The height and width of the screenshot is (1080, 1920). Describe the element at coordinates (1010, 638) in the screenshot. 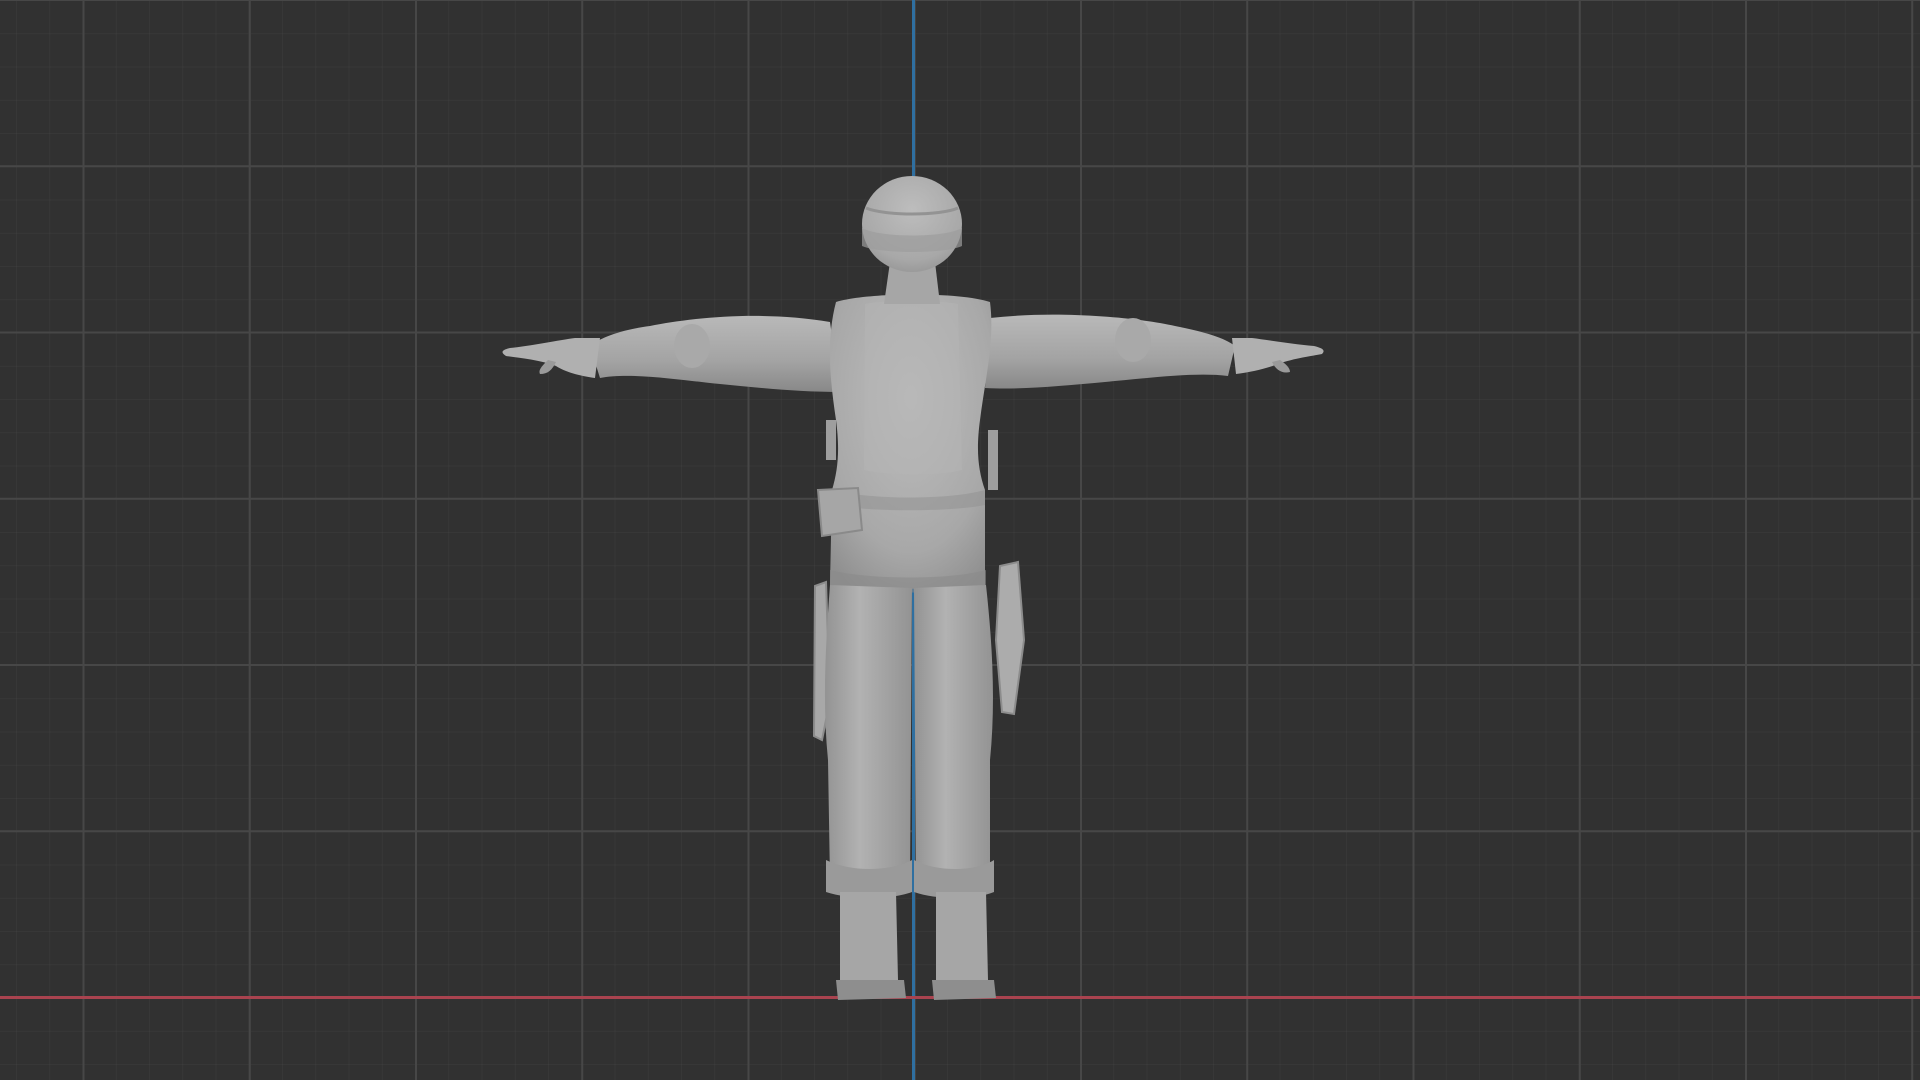

I see `holster` at that location.